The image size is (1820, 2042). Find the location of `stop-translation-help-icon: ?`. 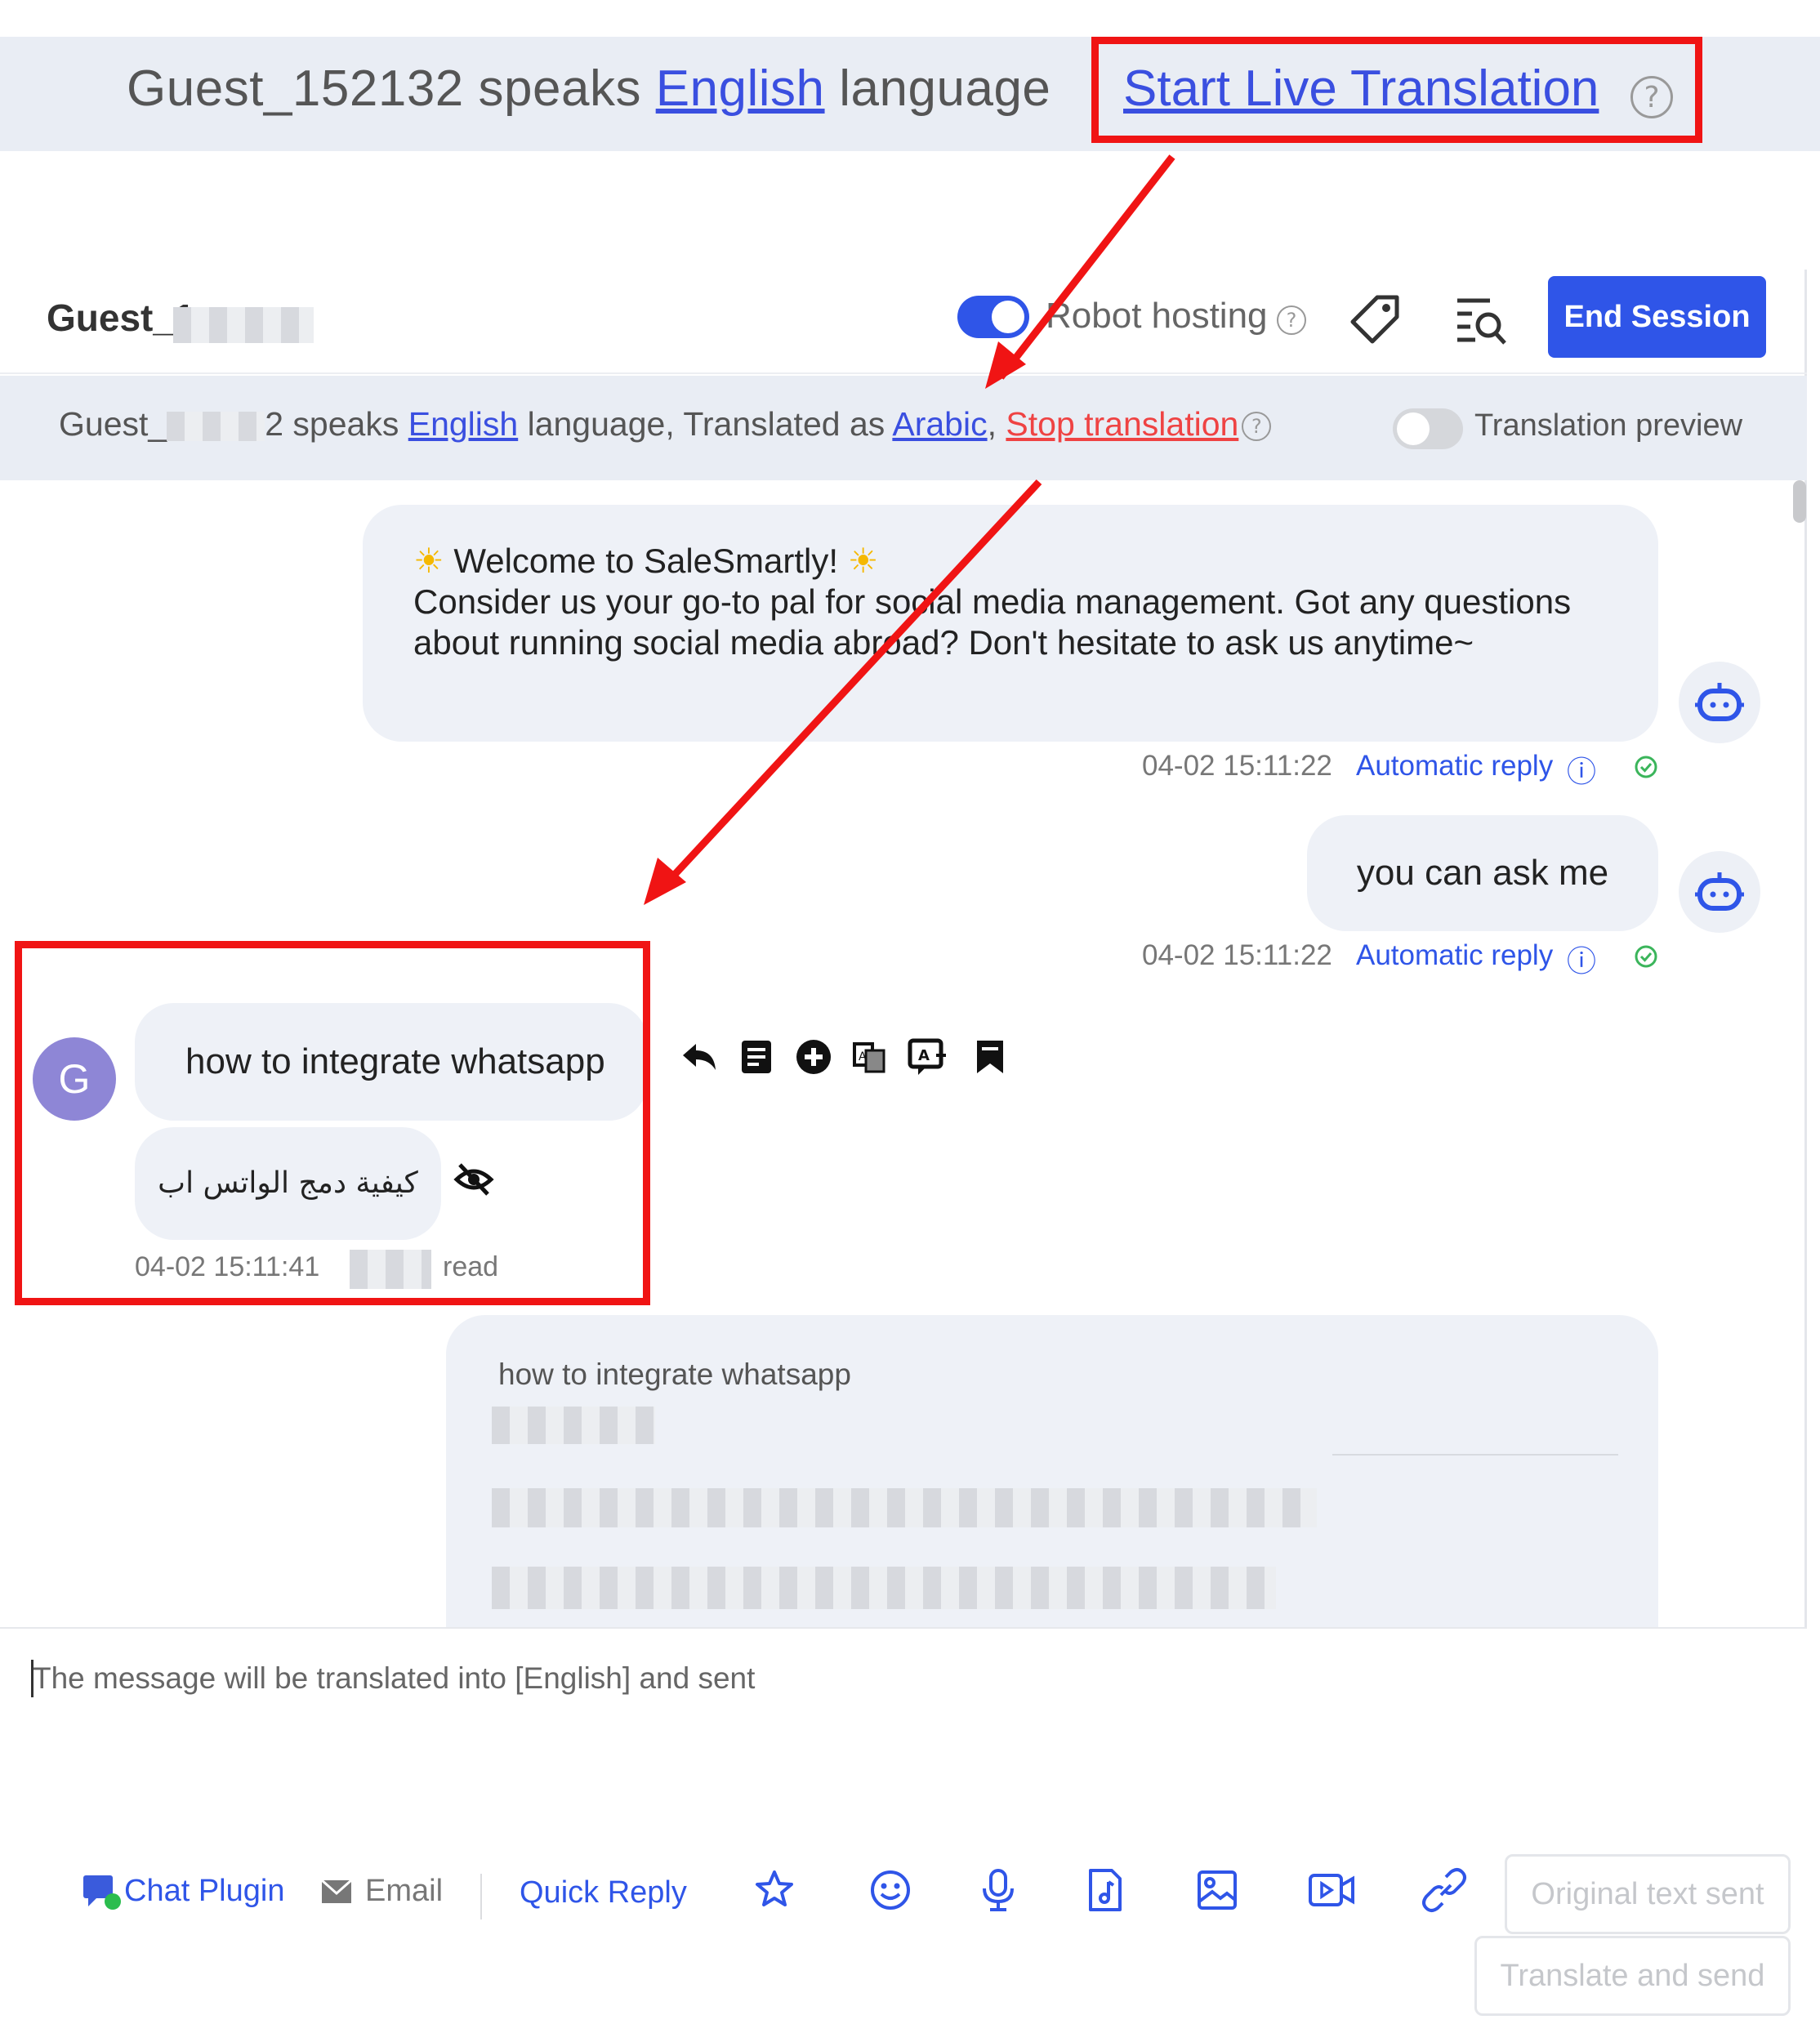

stop-translation-help-icon: ? is located at coordinates (1257, 427).